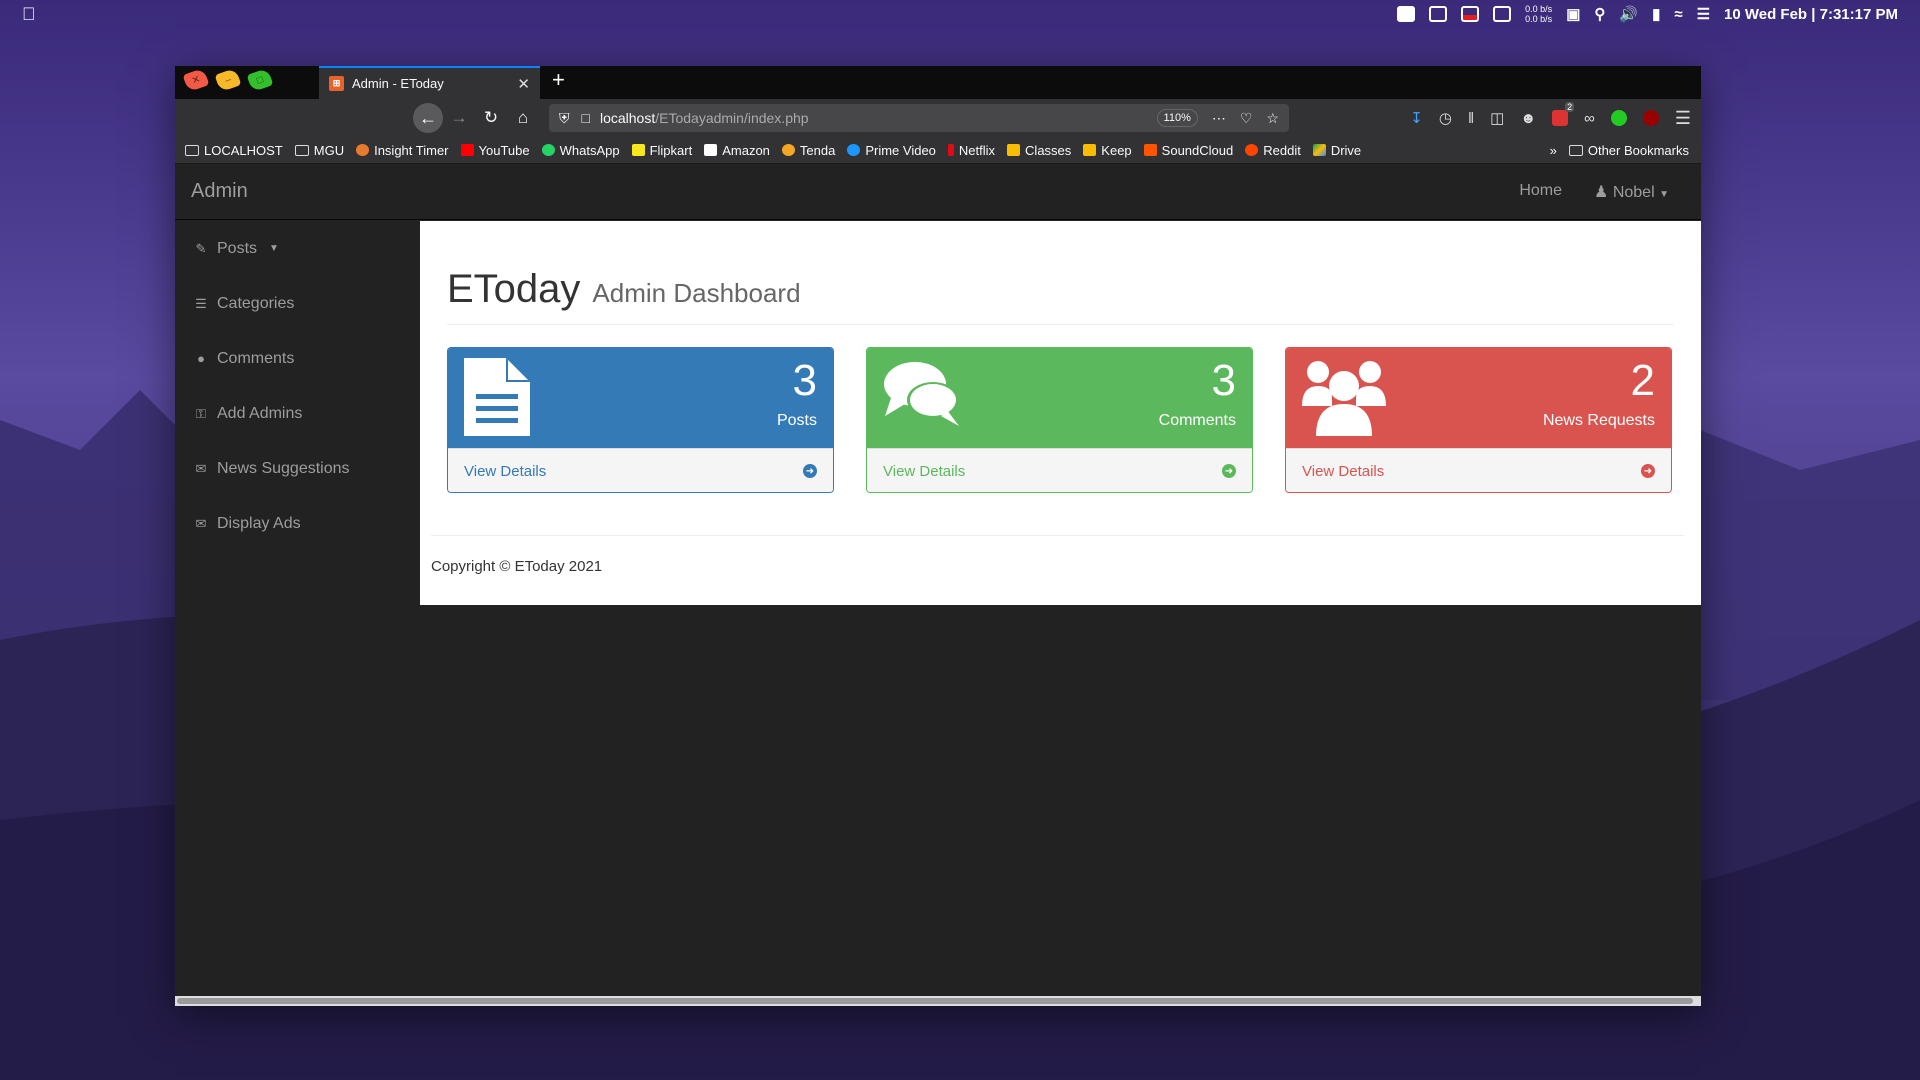 This screenshot has height=1080, width=1920. I want to click on bookmark-item: WhatsApp, so click(580, 150).